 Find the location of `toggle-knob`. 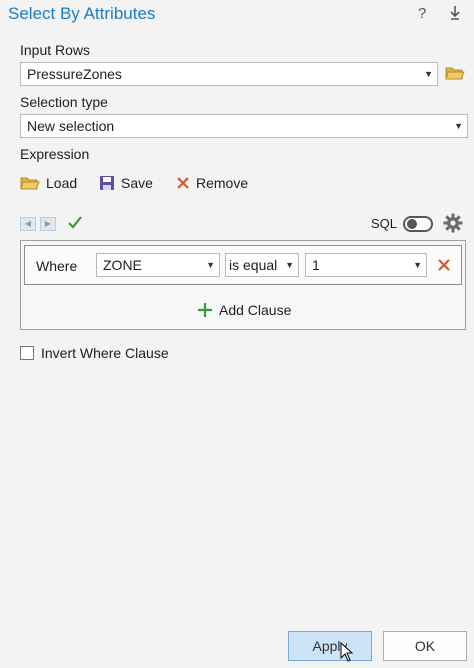

toggle-knob is located at coordinates (412, 224).